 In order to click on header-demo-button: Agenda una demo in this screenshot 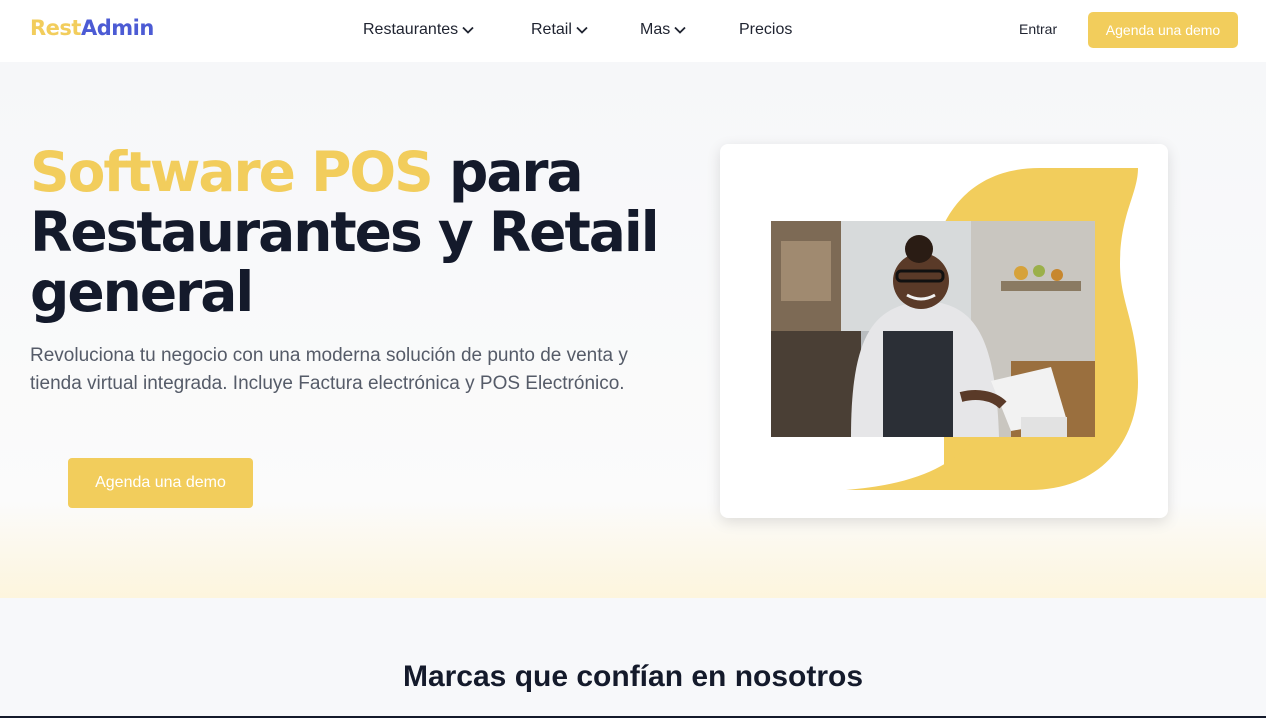, I will do `click(1163, 30)`.